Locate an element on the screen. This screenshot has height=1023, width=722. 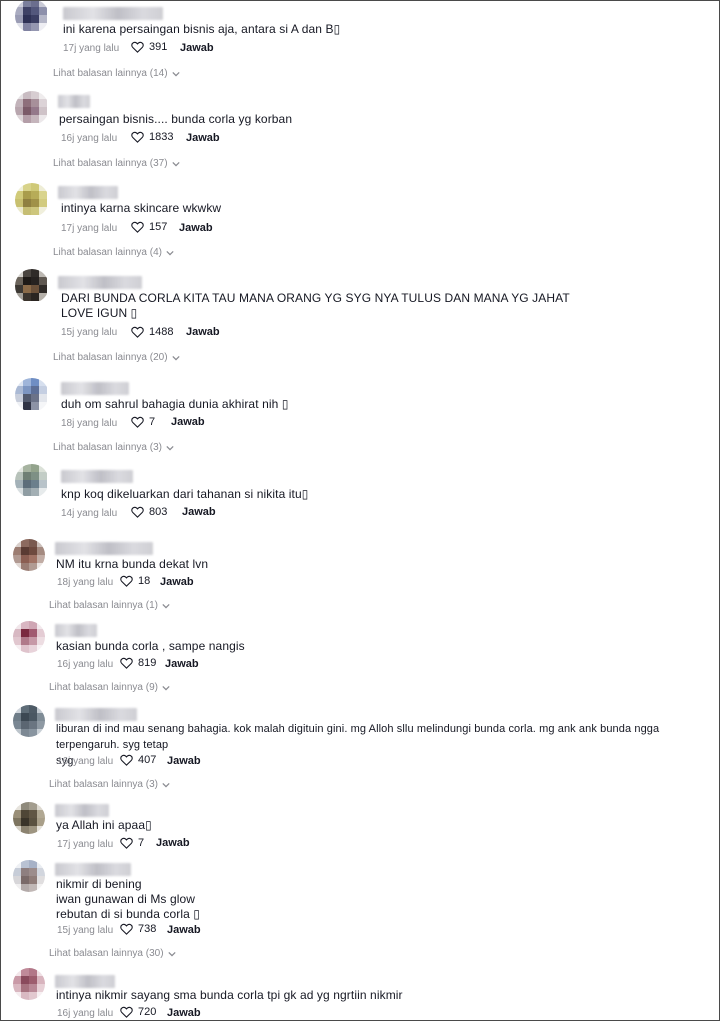
like-count: 738 is located at coordinates (147, 929).